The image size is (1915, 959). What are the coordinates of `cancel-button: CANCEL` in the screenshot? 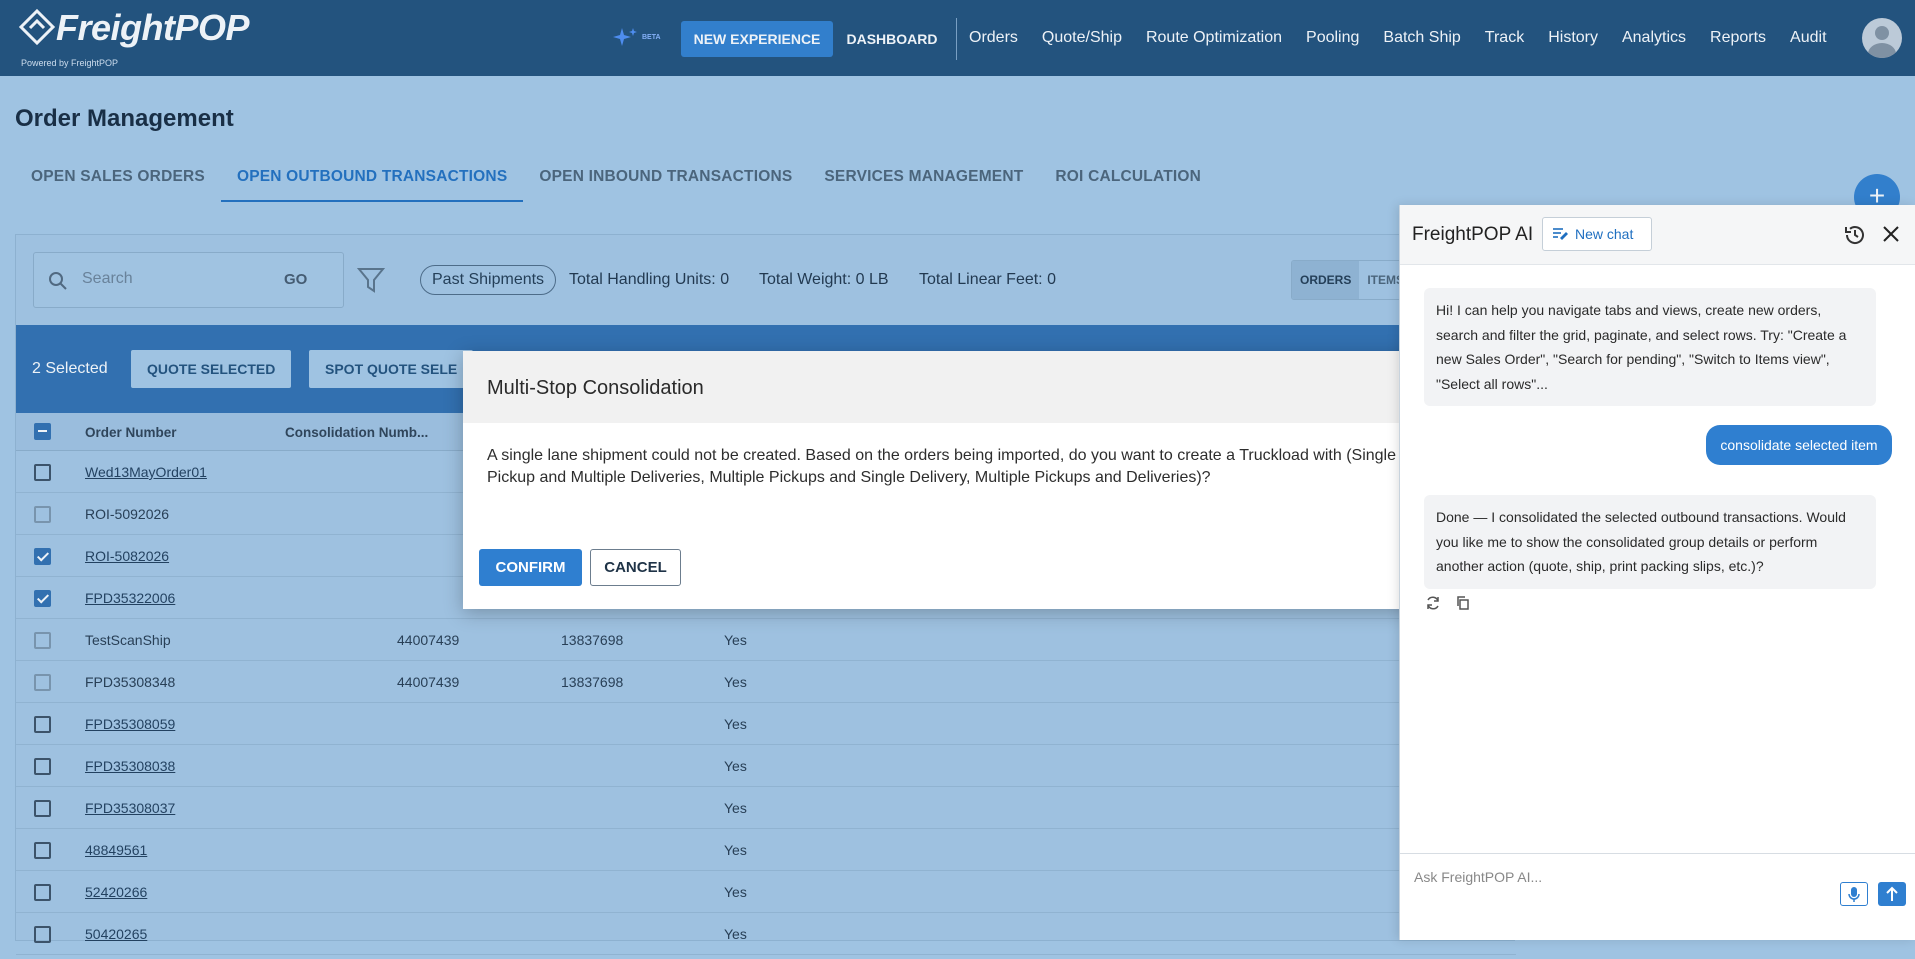 It's located at (635, 567).